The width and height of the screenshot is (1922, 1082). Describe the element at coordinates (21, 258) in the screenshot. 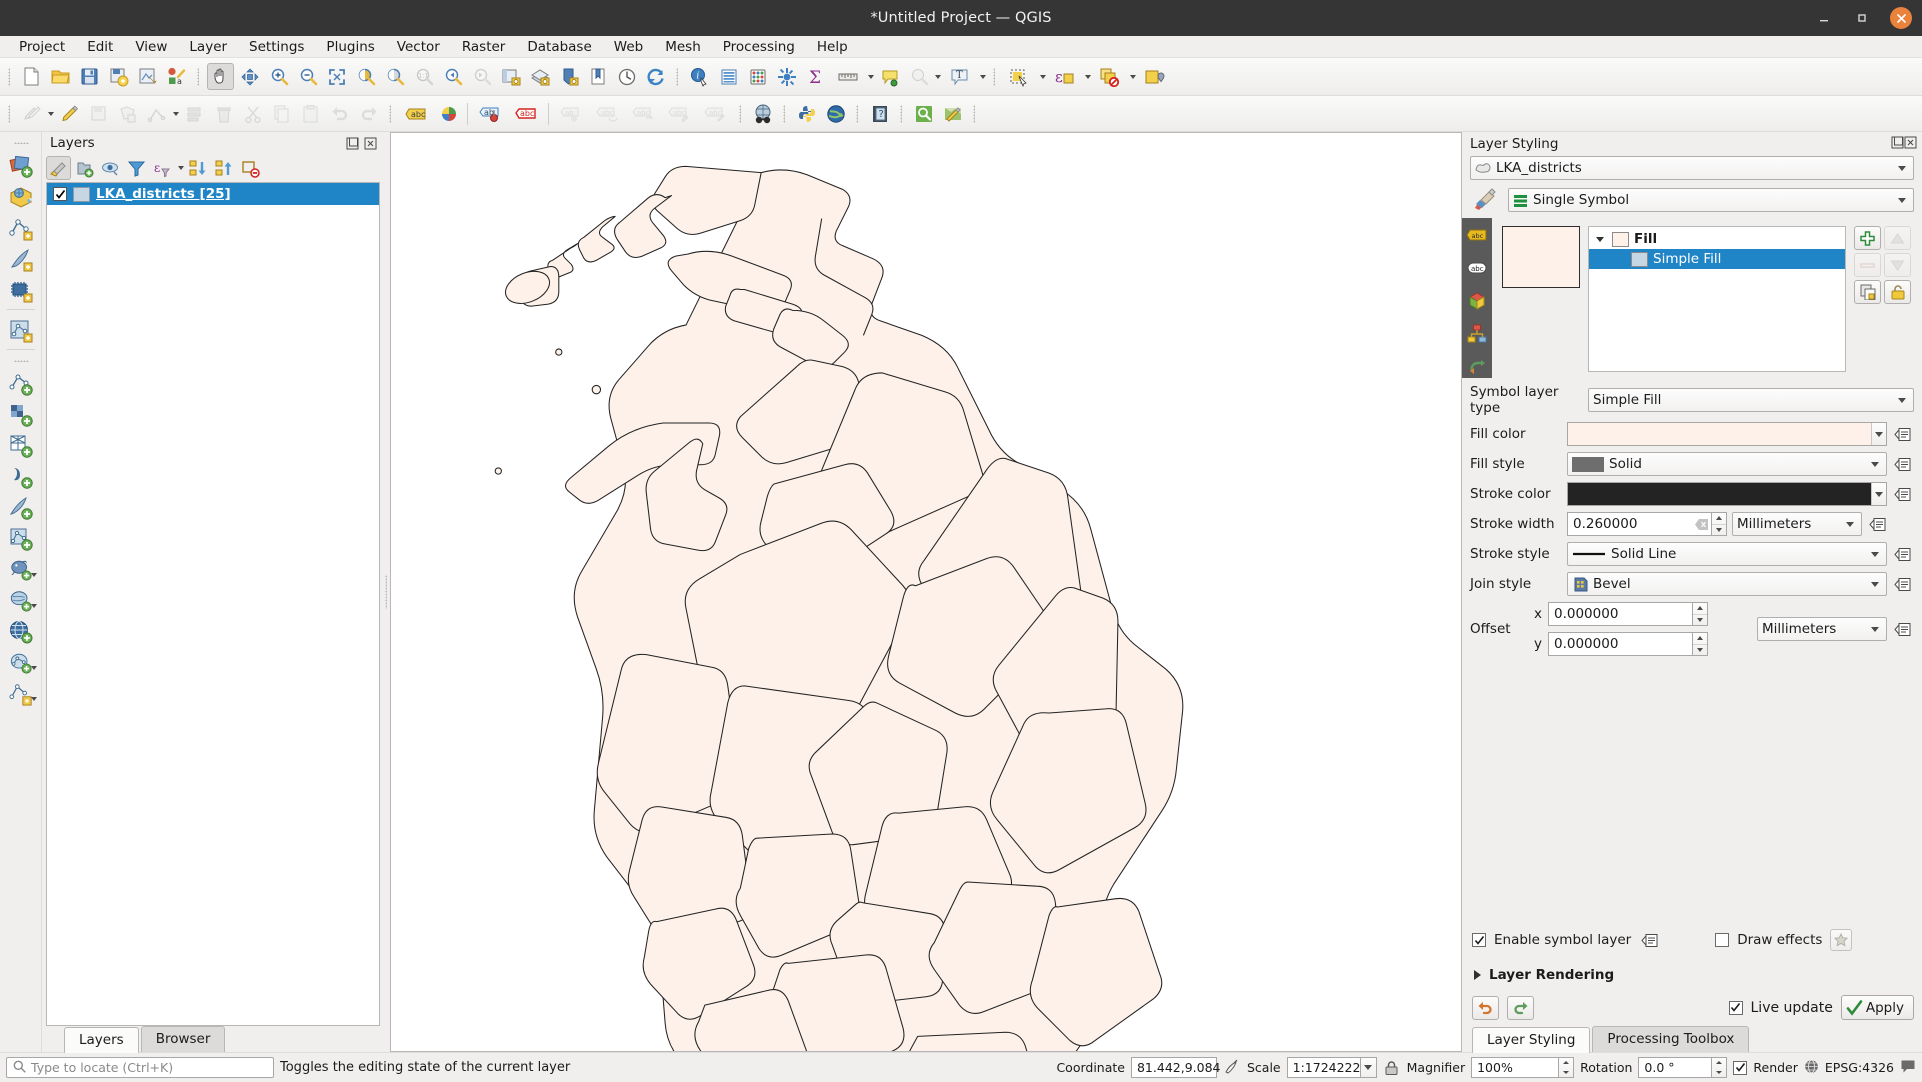

I see `add-delimited-text-layer-icon` at that location.